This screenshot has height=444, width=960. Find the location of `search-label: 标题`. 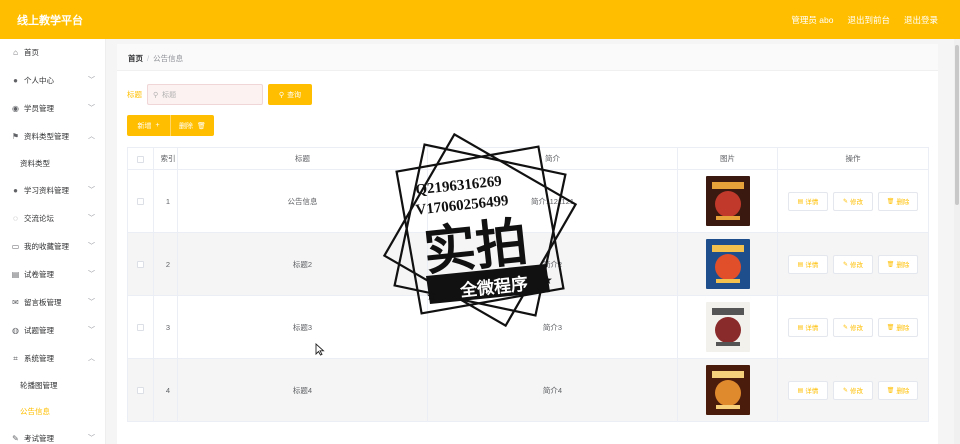

search-label: 标题 is located at coordinates (134, 94).